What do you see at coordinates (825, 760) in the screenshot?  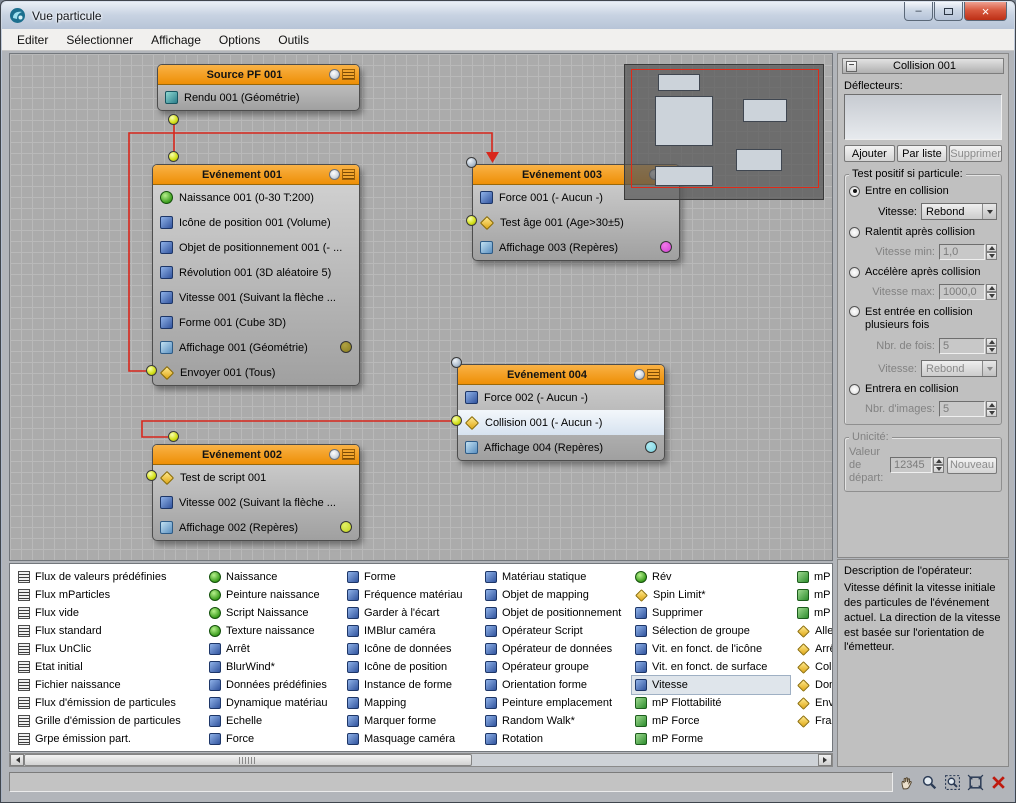 I see `scroll-right-icon` at bounding box center [825, 760].